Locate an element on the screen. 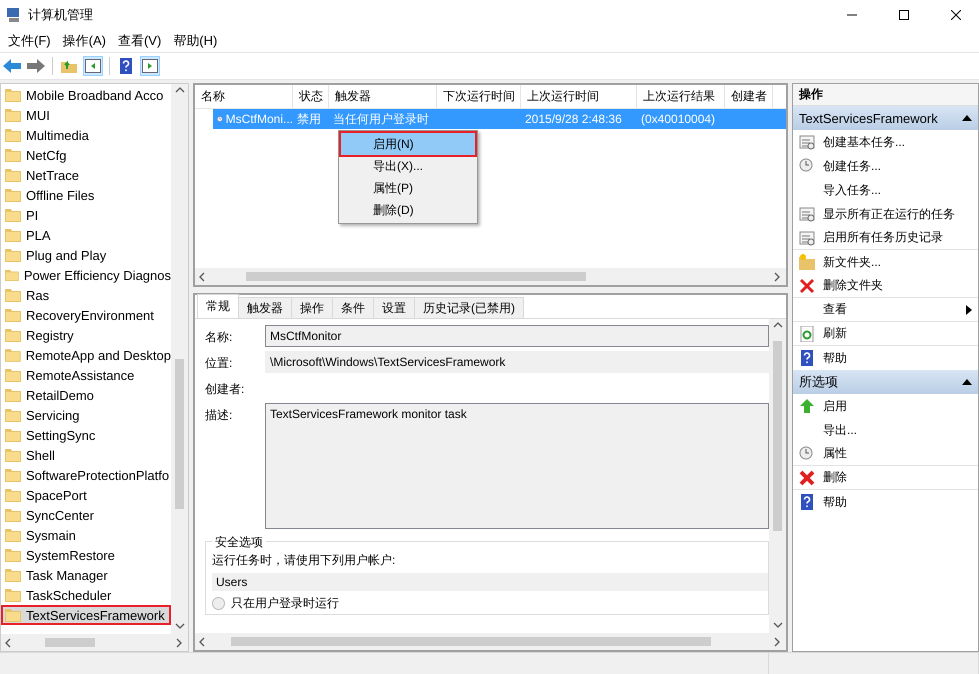 The image size is (979, 674). pane-title: 操作 is located at coordinates (885, 95).